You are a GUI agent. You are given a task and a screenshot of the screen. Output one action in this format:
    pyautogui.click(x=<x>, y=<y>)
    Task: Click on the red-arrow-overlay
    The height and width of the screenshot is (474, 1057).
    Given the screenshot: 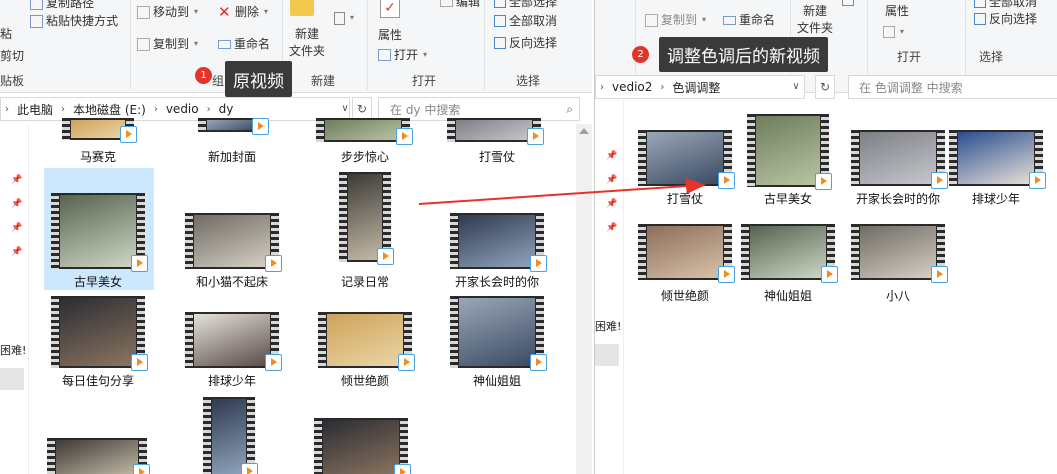 What is the action you would take?
    pyautogui.click(x=562, y=191)
    